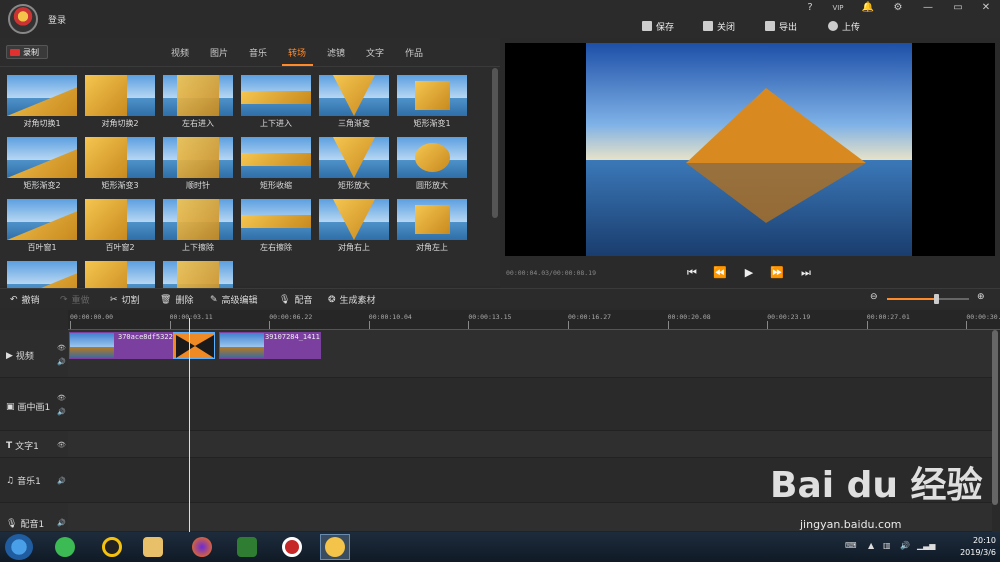 The image size is (1000, 562). Describe the element at coordinates (23, 19) in the screenshot. I see `avatar` at that location.